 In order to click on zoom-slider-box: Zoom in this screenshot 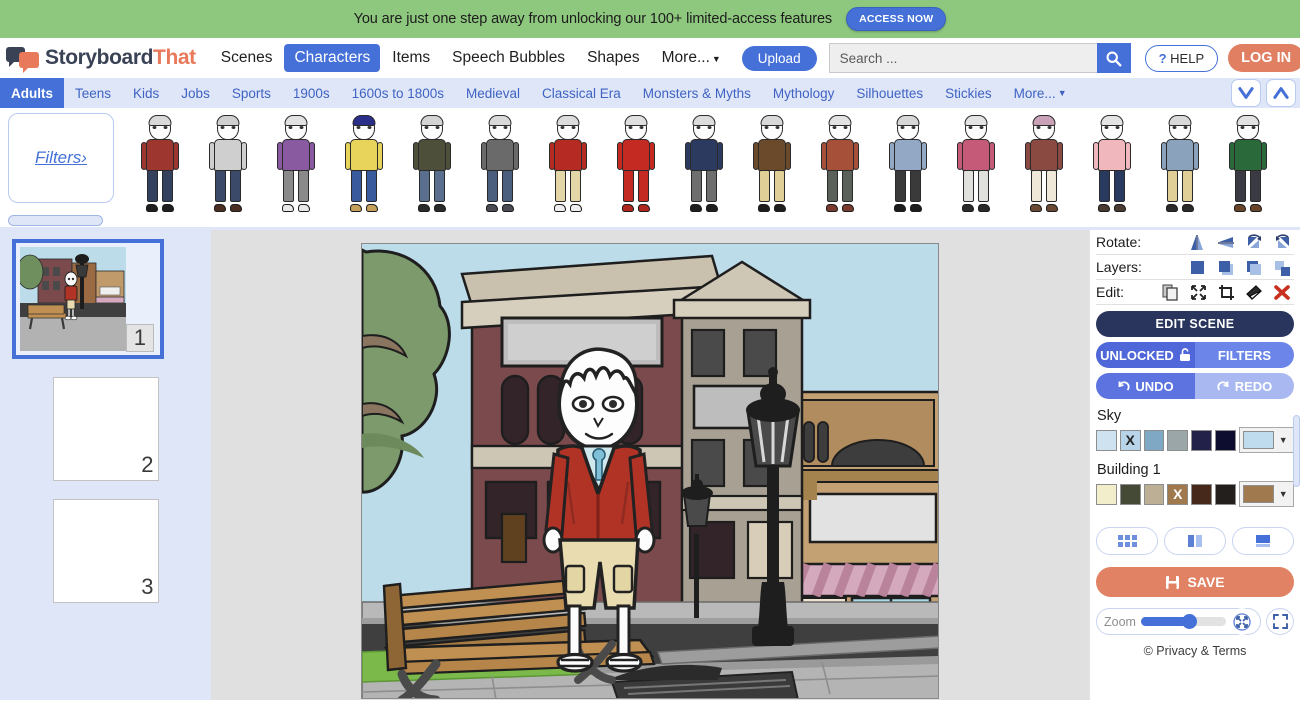, I will do `click(1178, 621)`.